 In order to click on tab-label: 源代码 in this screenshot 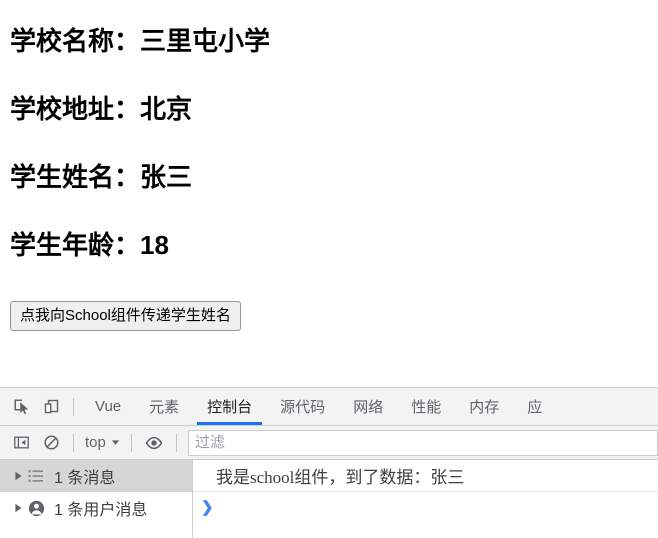, I will do `click(303, 407)`.